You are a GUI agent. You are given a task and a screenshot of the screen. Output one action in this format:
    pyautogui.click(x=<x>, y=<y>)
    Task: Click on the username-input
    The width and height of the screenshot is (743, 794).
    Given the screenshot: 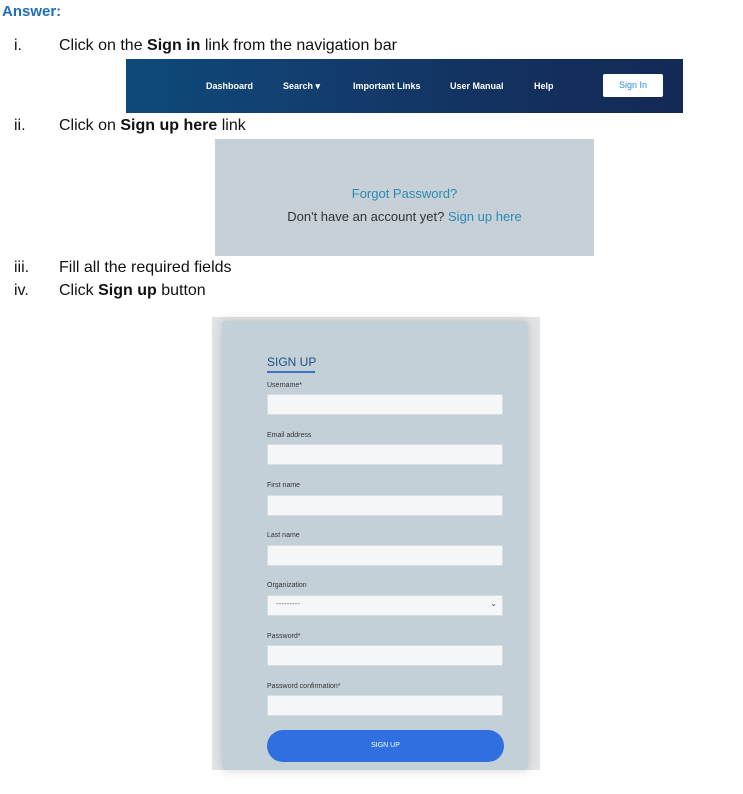 What is the action you would take?
    pyautogui.click(x=385, y=404)
    